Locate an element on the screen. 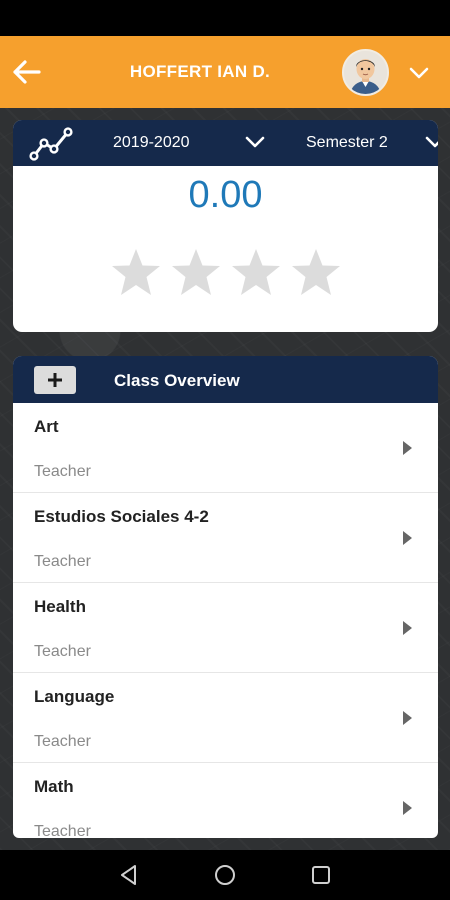  add-class-button is located at coordinates (55, 380).